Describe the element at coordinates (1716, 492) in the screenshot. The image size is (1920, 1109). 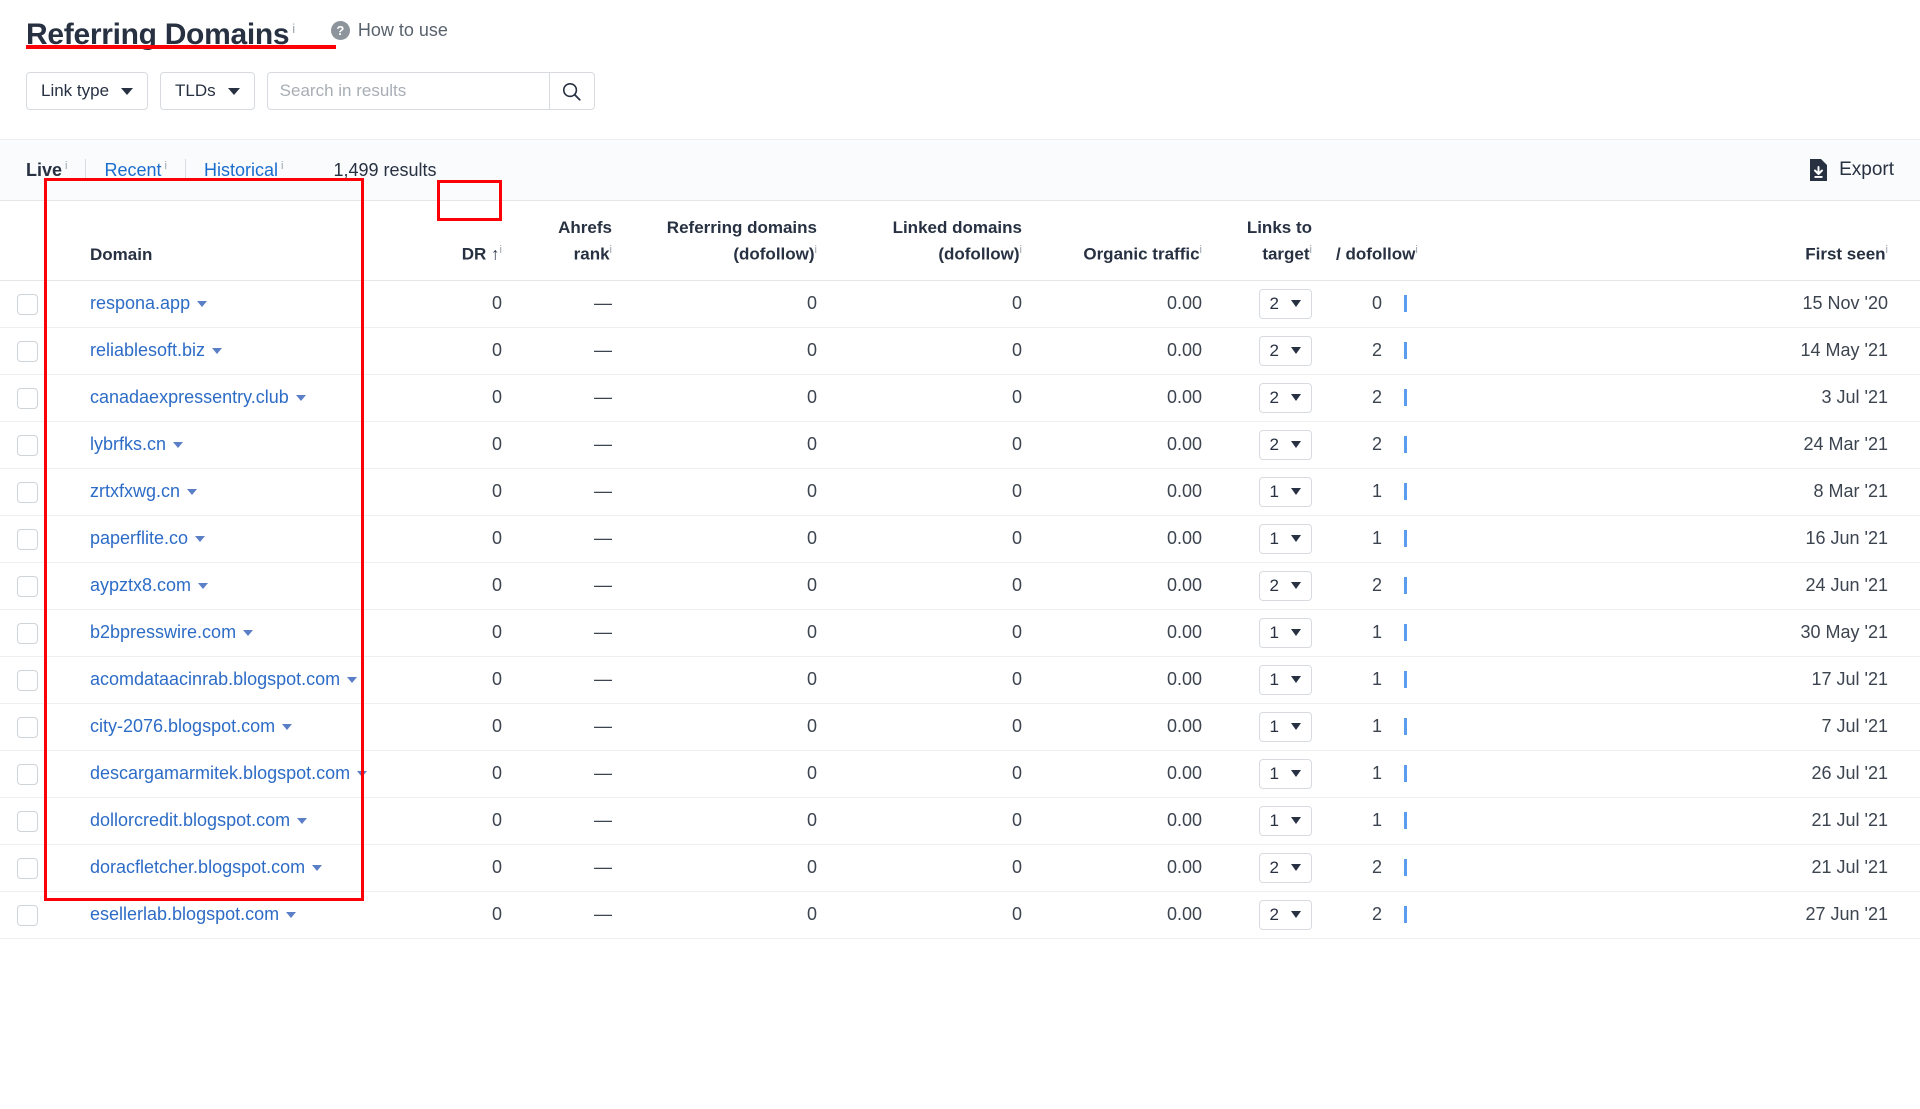
I see `first-seen-cell: 8 Mar '21` at that location.